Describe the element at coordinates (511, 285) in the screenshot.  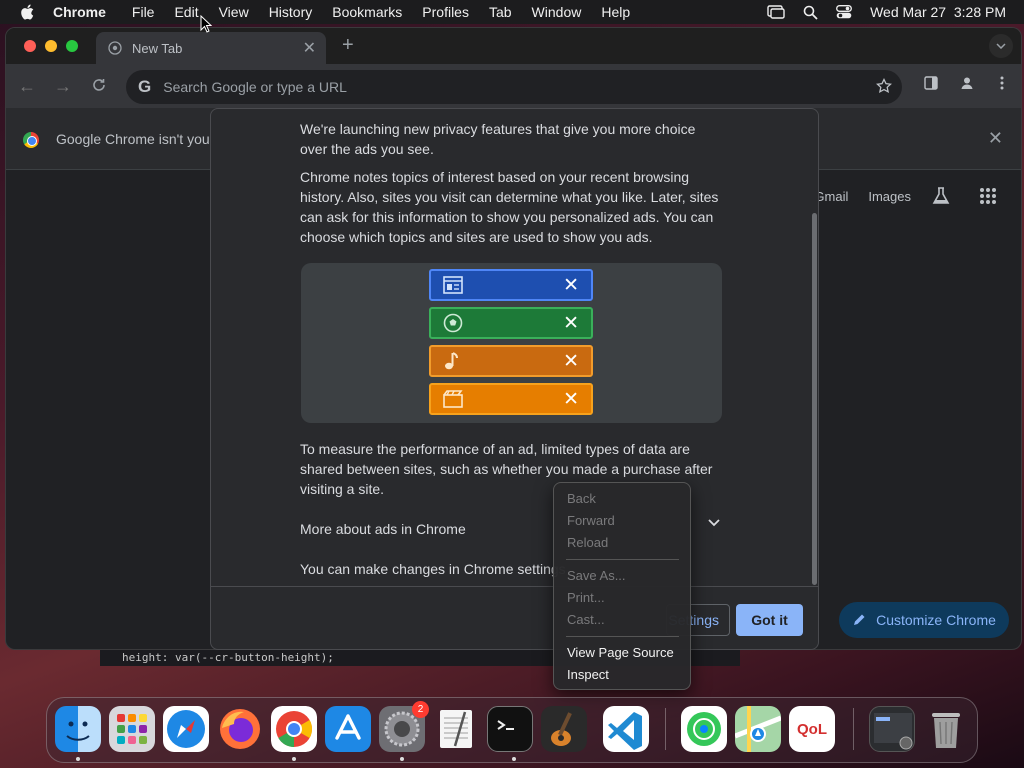
I see `topic-row-news: ✕` at that location.